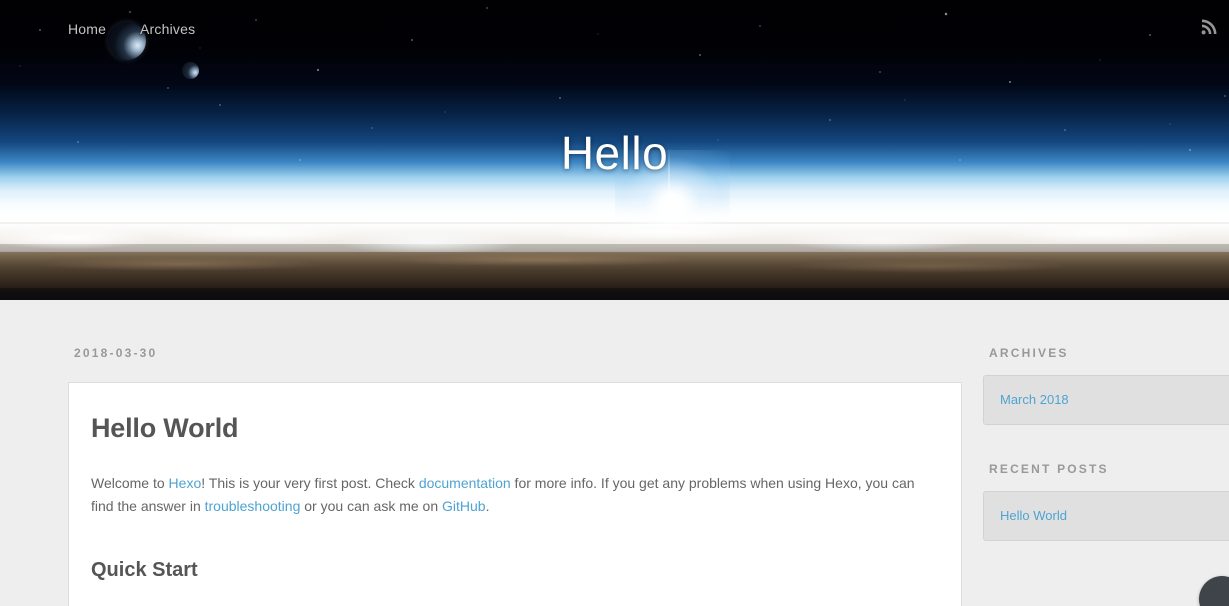 The height and width of the screenshot is (606, 1229). Describe the element at coordinates (614, 294) in the screenshot. I see `earth-shadow` at that location.